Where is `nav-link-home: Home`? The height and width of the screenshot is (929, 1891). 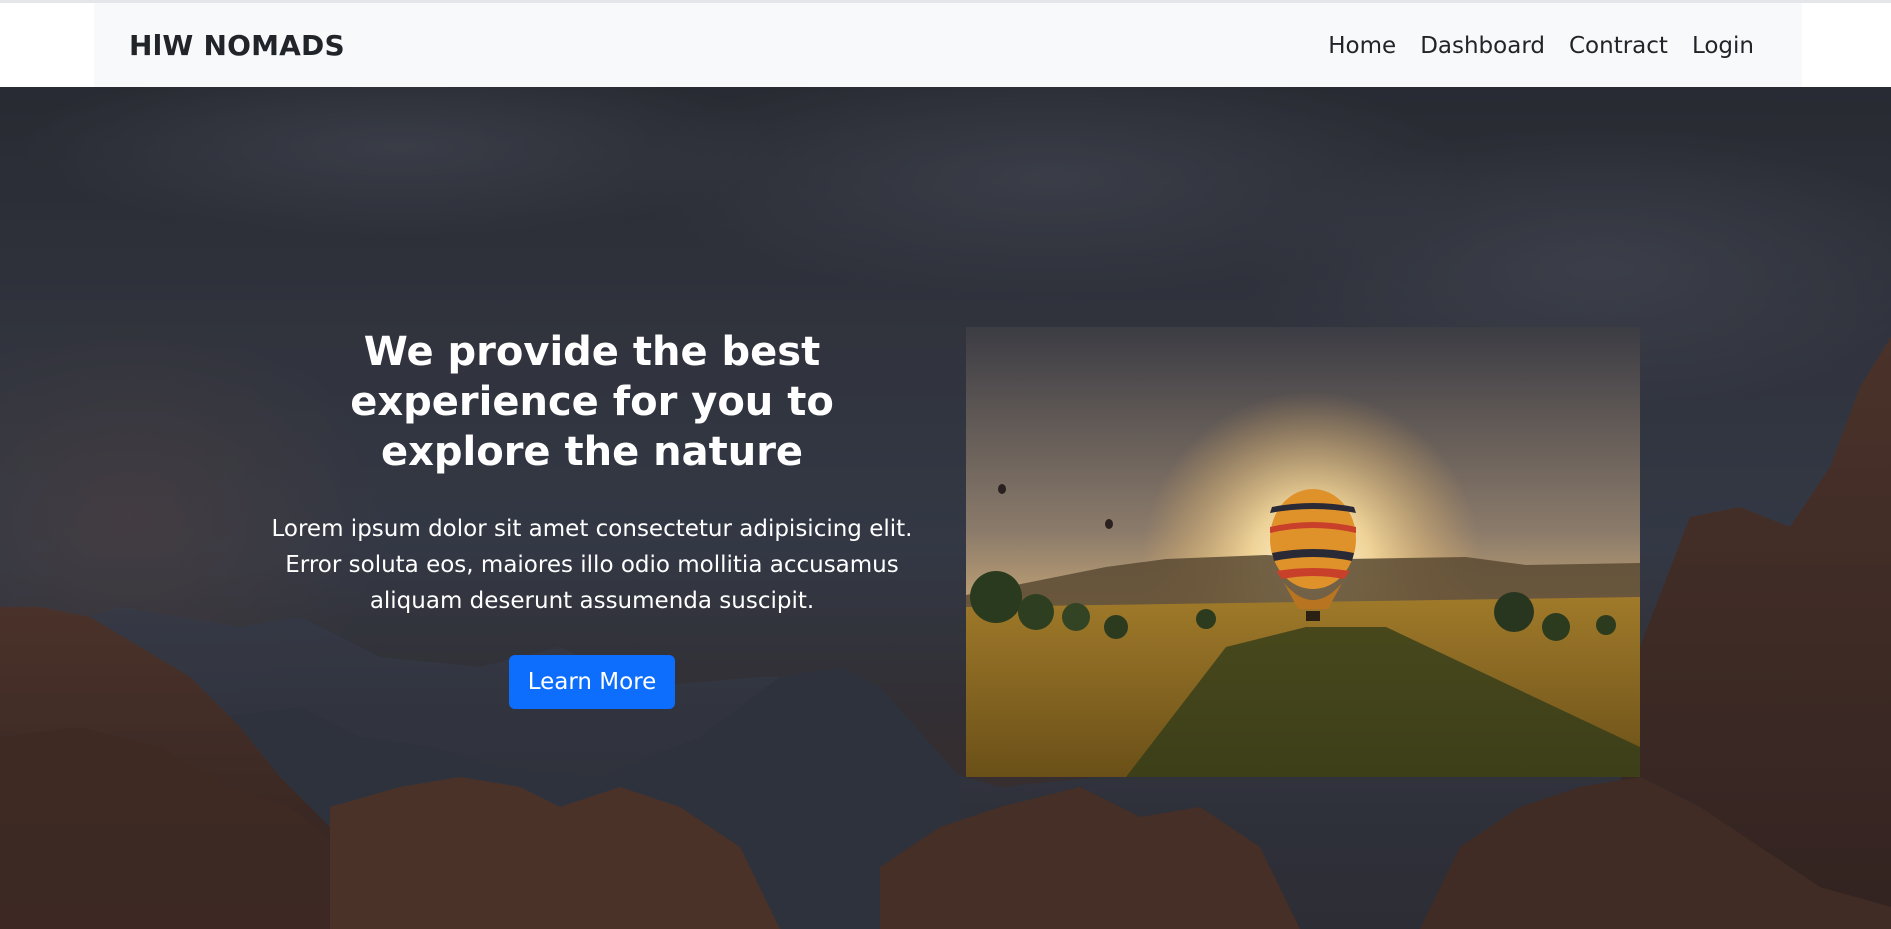
nav-link-home: Home is located at coordinates (1362, 46).